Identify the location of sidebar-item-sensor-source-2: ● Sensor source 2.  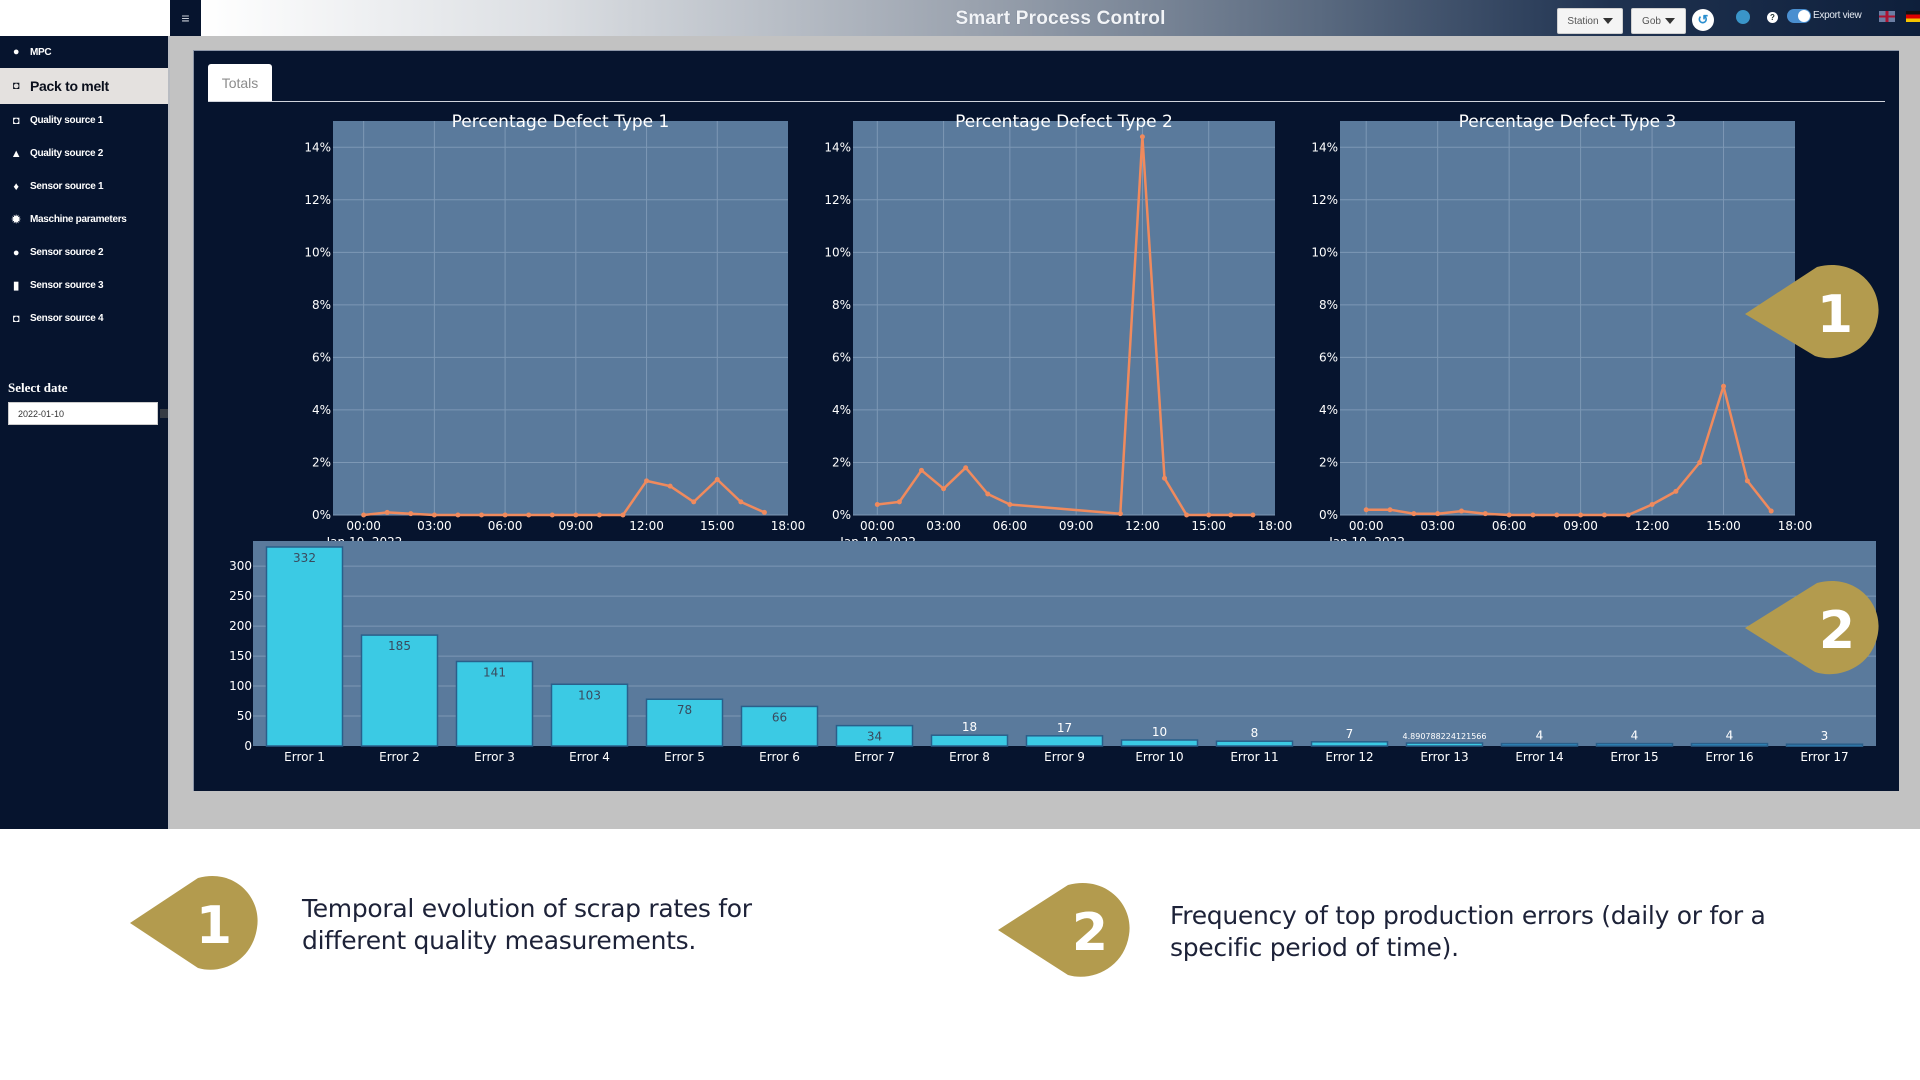
(84, 252).